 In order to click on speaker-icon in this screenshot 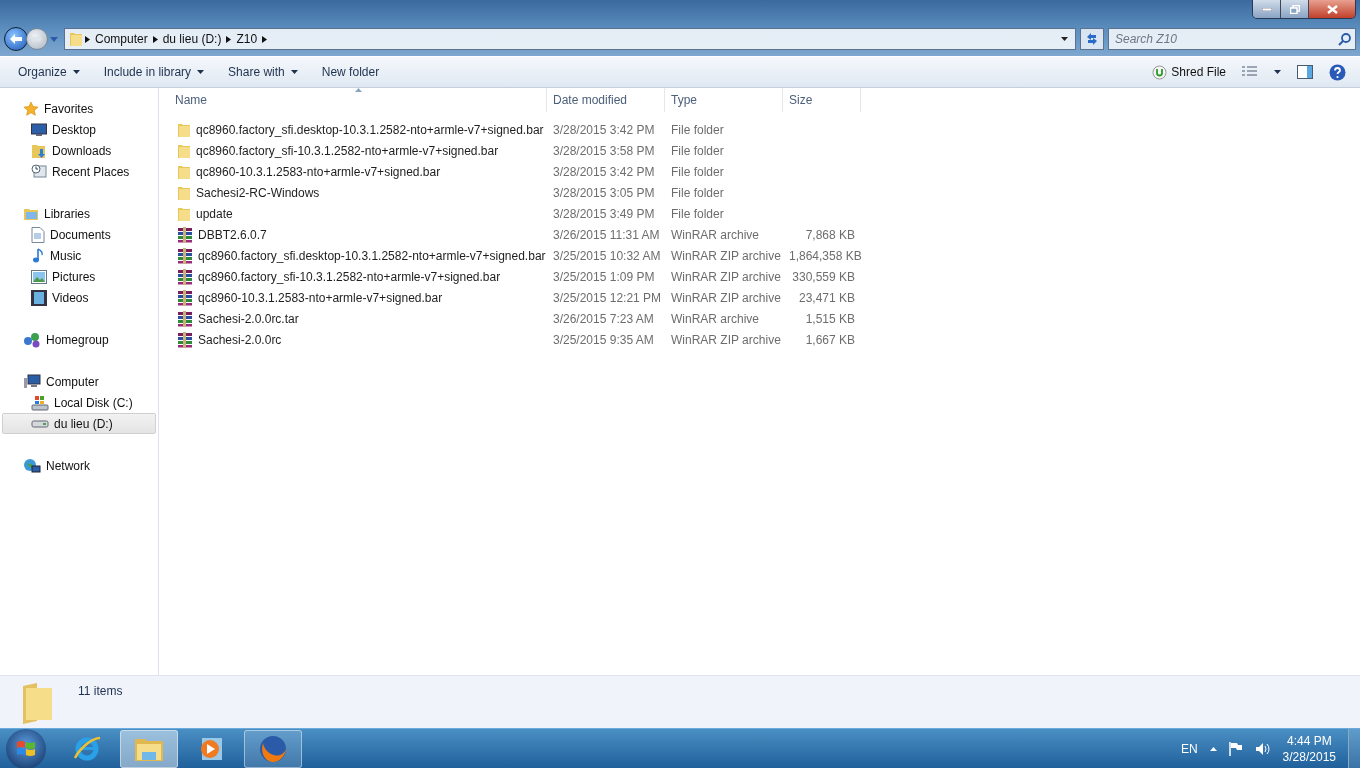, I will do `click(1262, 749)`.